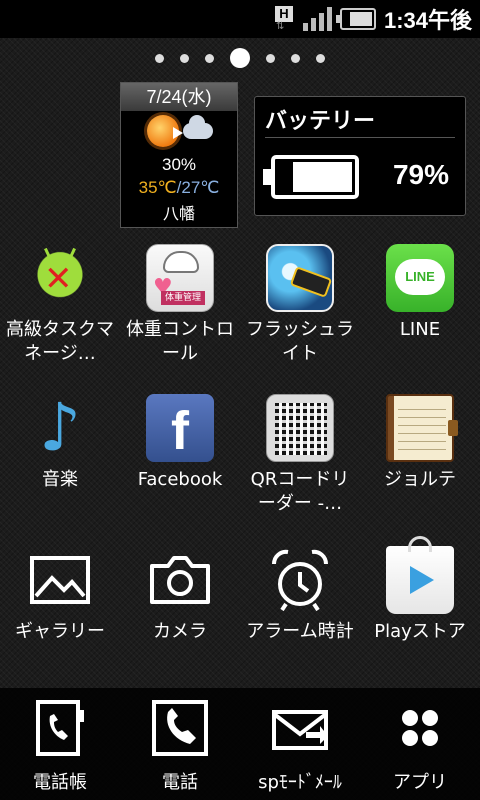 This screenshot has width=480, height=800. I want to click on weather-date: 7/24(水), so click(179, 97).